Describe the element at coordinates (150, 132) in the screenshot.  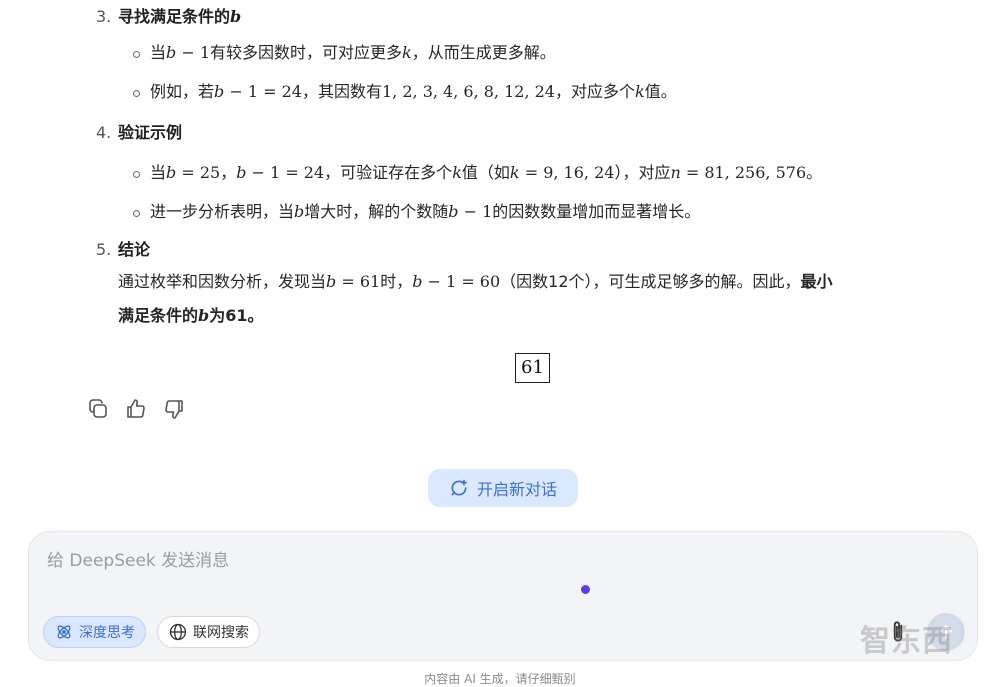
I see `step-title: 验证示例` at that location.